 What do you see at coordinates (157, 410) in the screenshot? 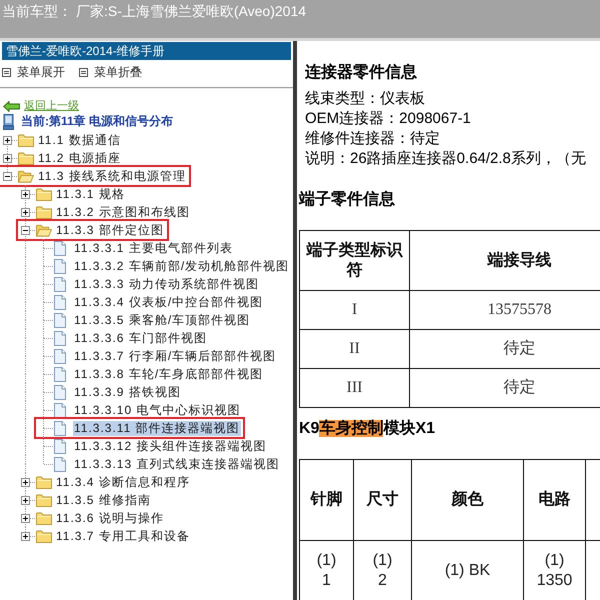
I see `tree-item: 11.3.3.10 电气中心标识视图` at bounding box center [157, 410].